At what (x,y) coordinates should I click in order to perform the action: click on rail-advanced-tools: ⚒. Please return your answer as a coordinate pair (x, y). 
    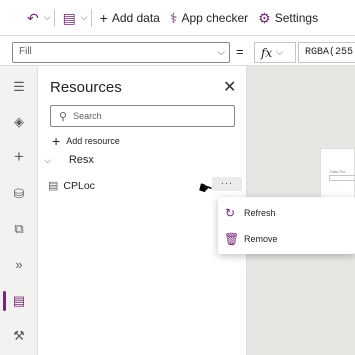
    Looking at the image, I should click on (19, 336).